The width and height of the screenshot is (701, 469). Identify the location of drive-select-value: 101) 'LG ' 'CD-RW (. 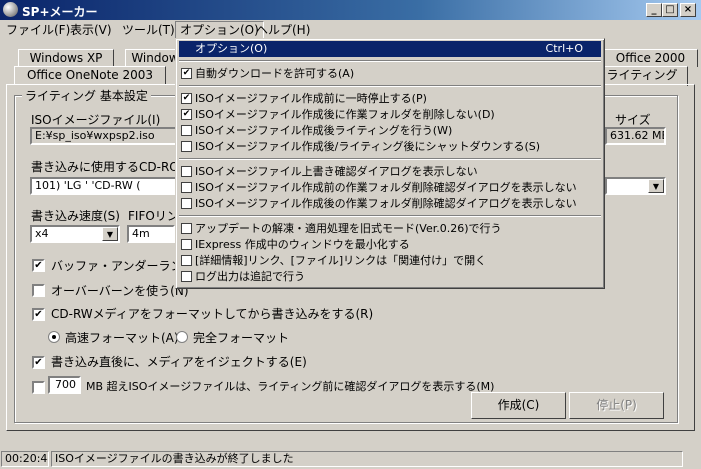
(88, 185).